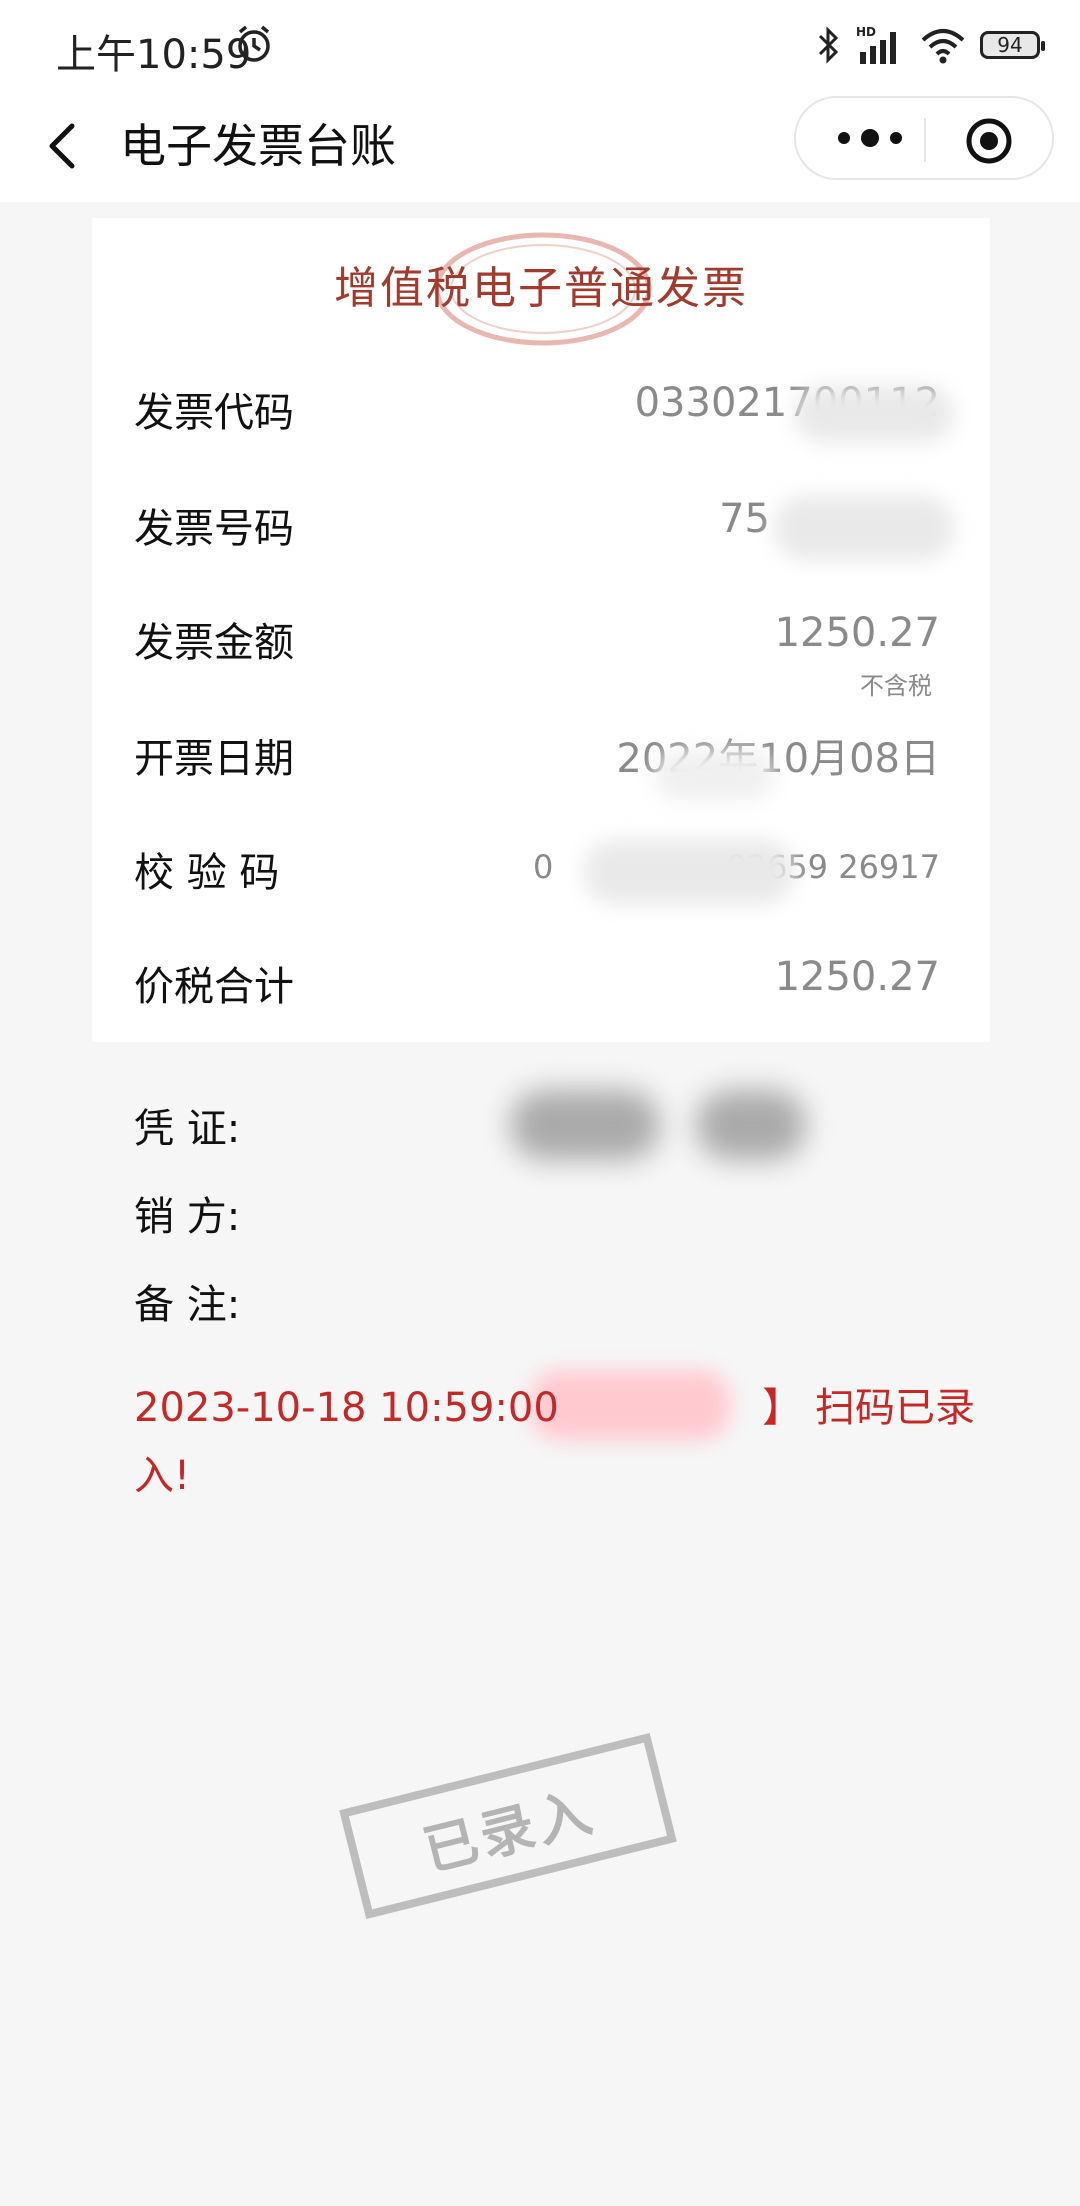 This screenshot has height=2206, width=1080. Describe the element at coordinates (537, 763) in the screenshot. I see `issue-date-row: 开票日期 2022年10月08日` at that location.